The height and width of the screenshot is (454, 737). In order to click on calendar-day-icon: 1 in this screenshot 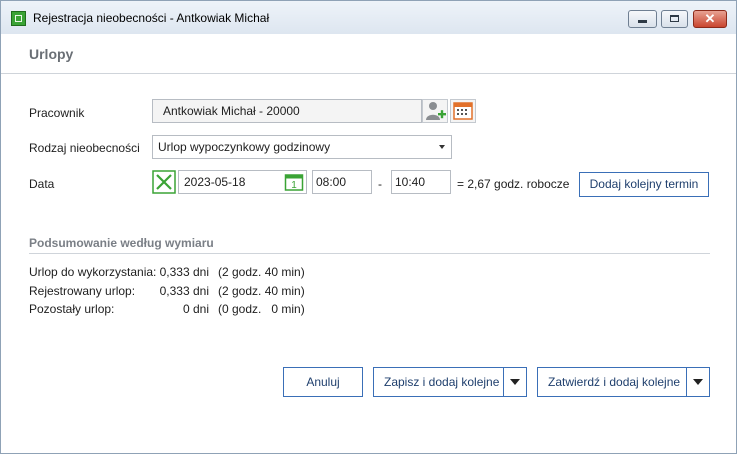, I will do `click(294, 182)`.